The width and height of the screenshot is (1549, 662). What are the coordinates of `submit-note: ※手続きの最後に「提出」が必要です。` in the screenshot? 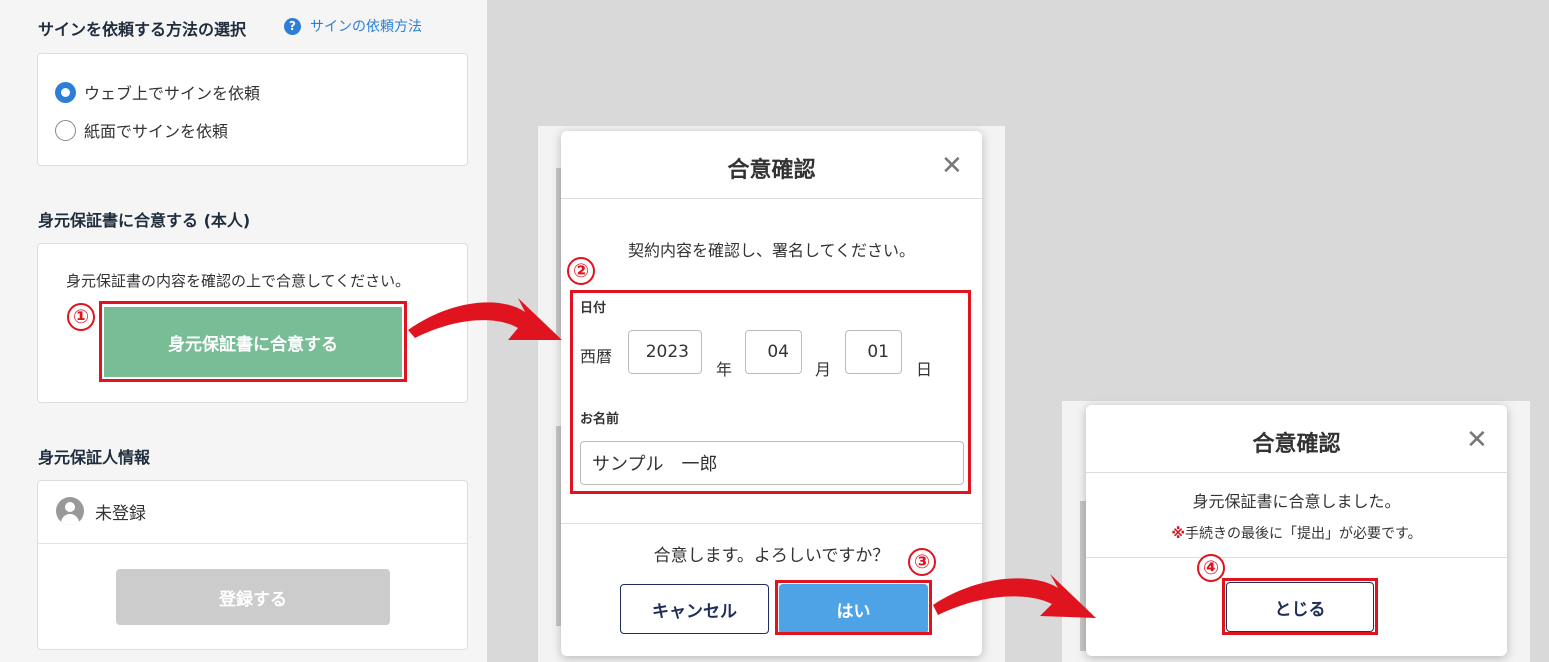 It's located at (1296, 533).